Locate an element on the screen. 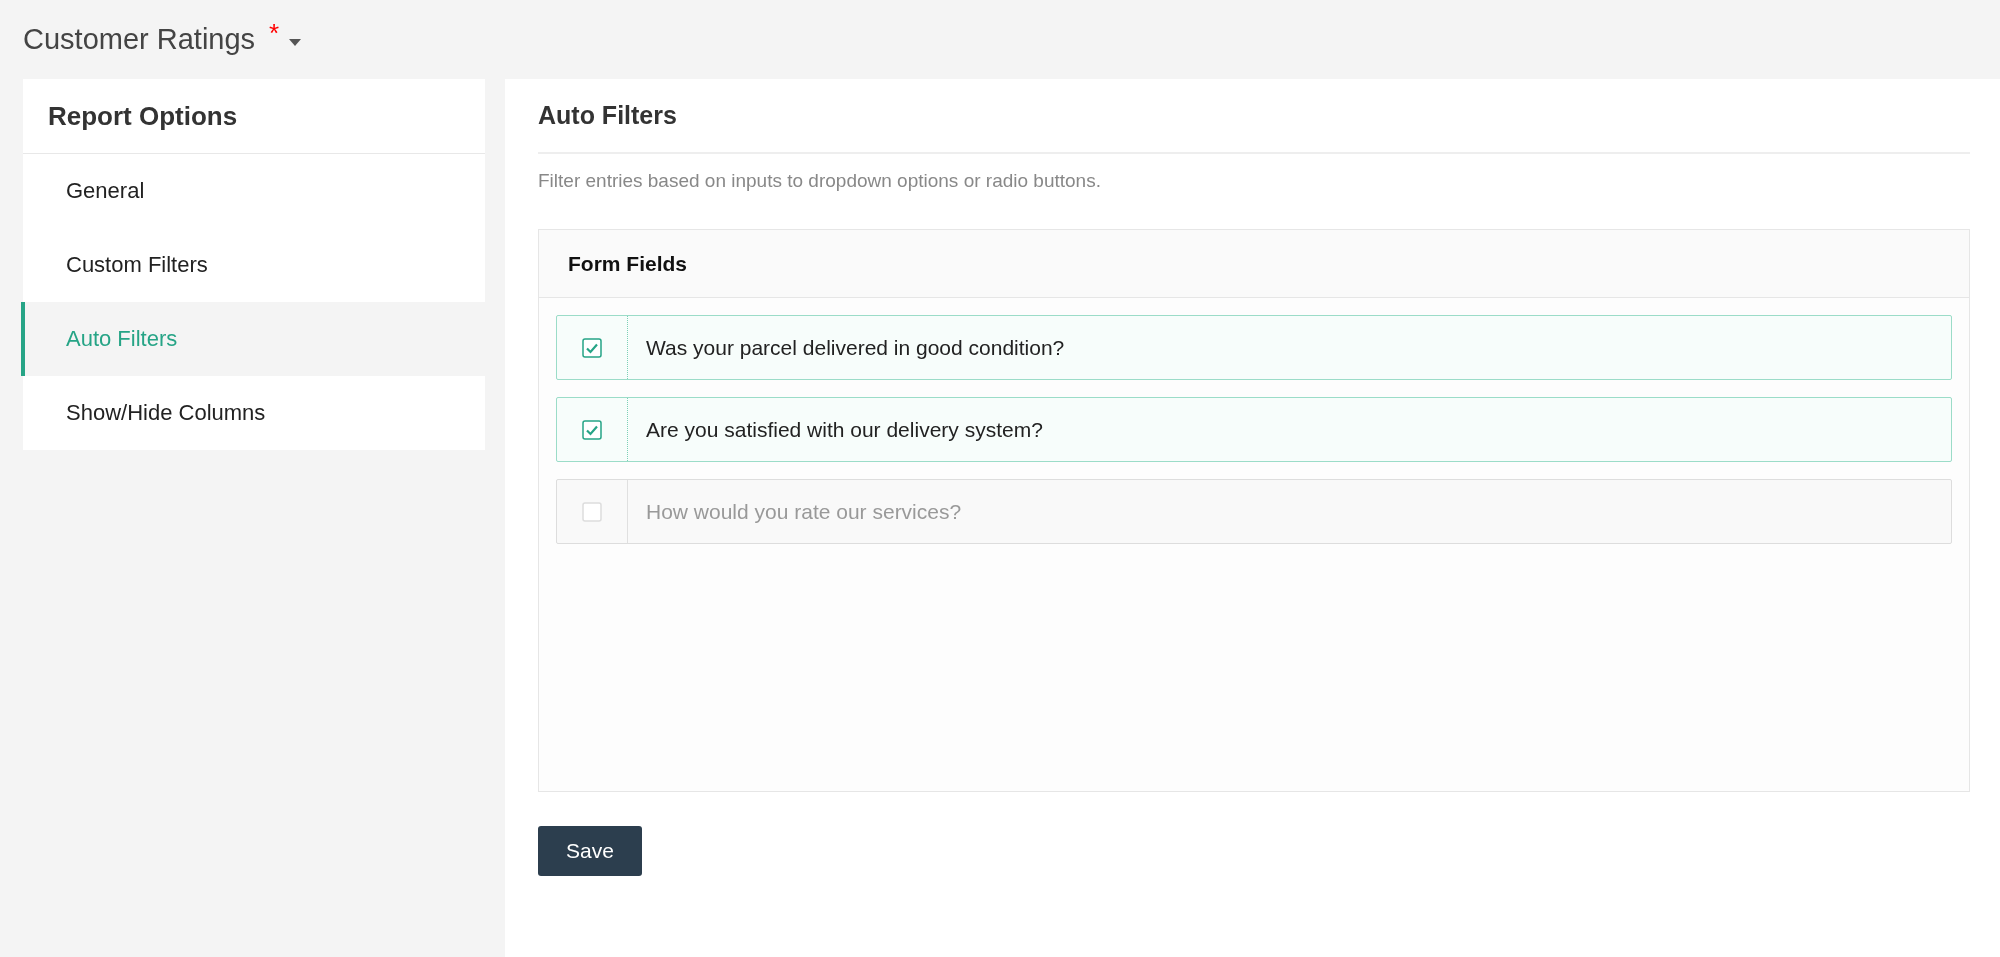 This screenshot has width=2000, height=957. section-description: Filter entries based on inputs to dropdown options or radio buttons. is located at coordinates (820, 181).